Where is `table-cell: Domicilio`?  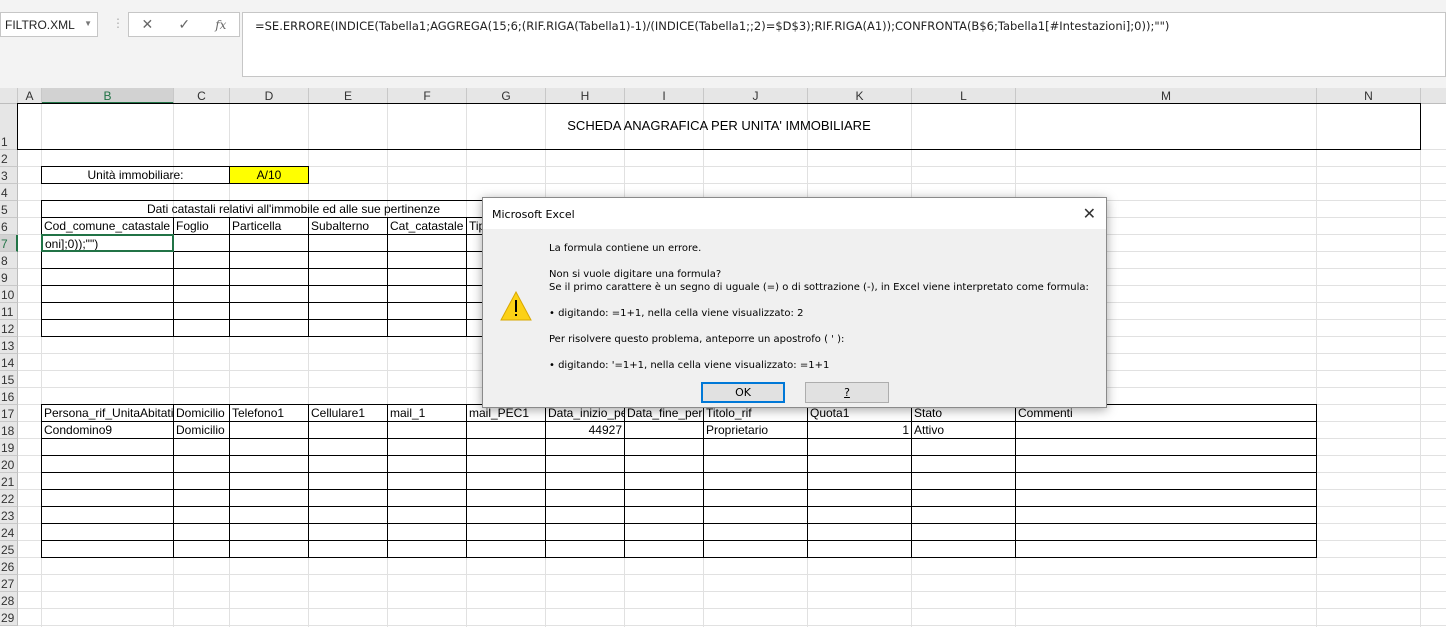
table-cell: Domicilio is located at coordinates (201, 430).